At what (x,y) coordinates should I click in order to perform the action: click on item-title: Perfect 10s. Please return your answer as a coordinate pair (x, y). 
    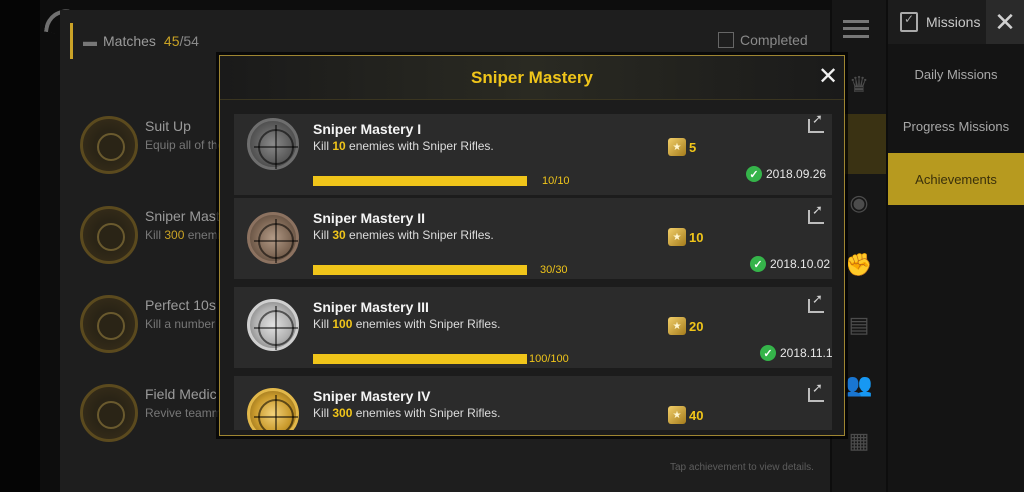
    Looking at the image, I should click on (180, 305).